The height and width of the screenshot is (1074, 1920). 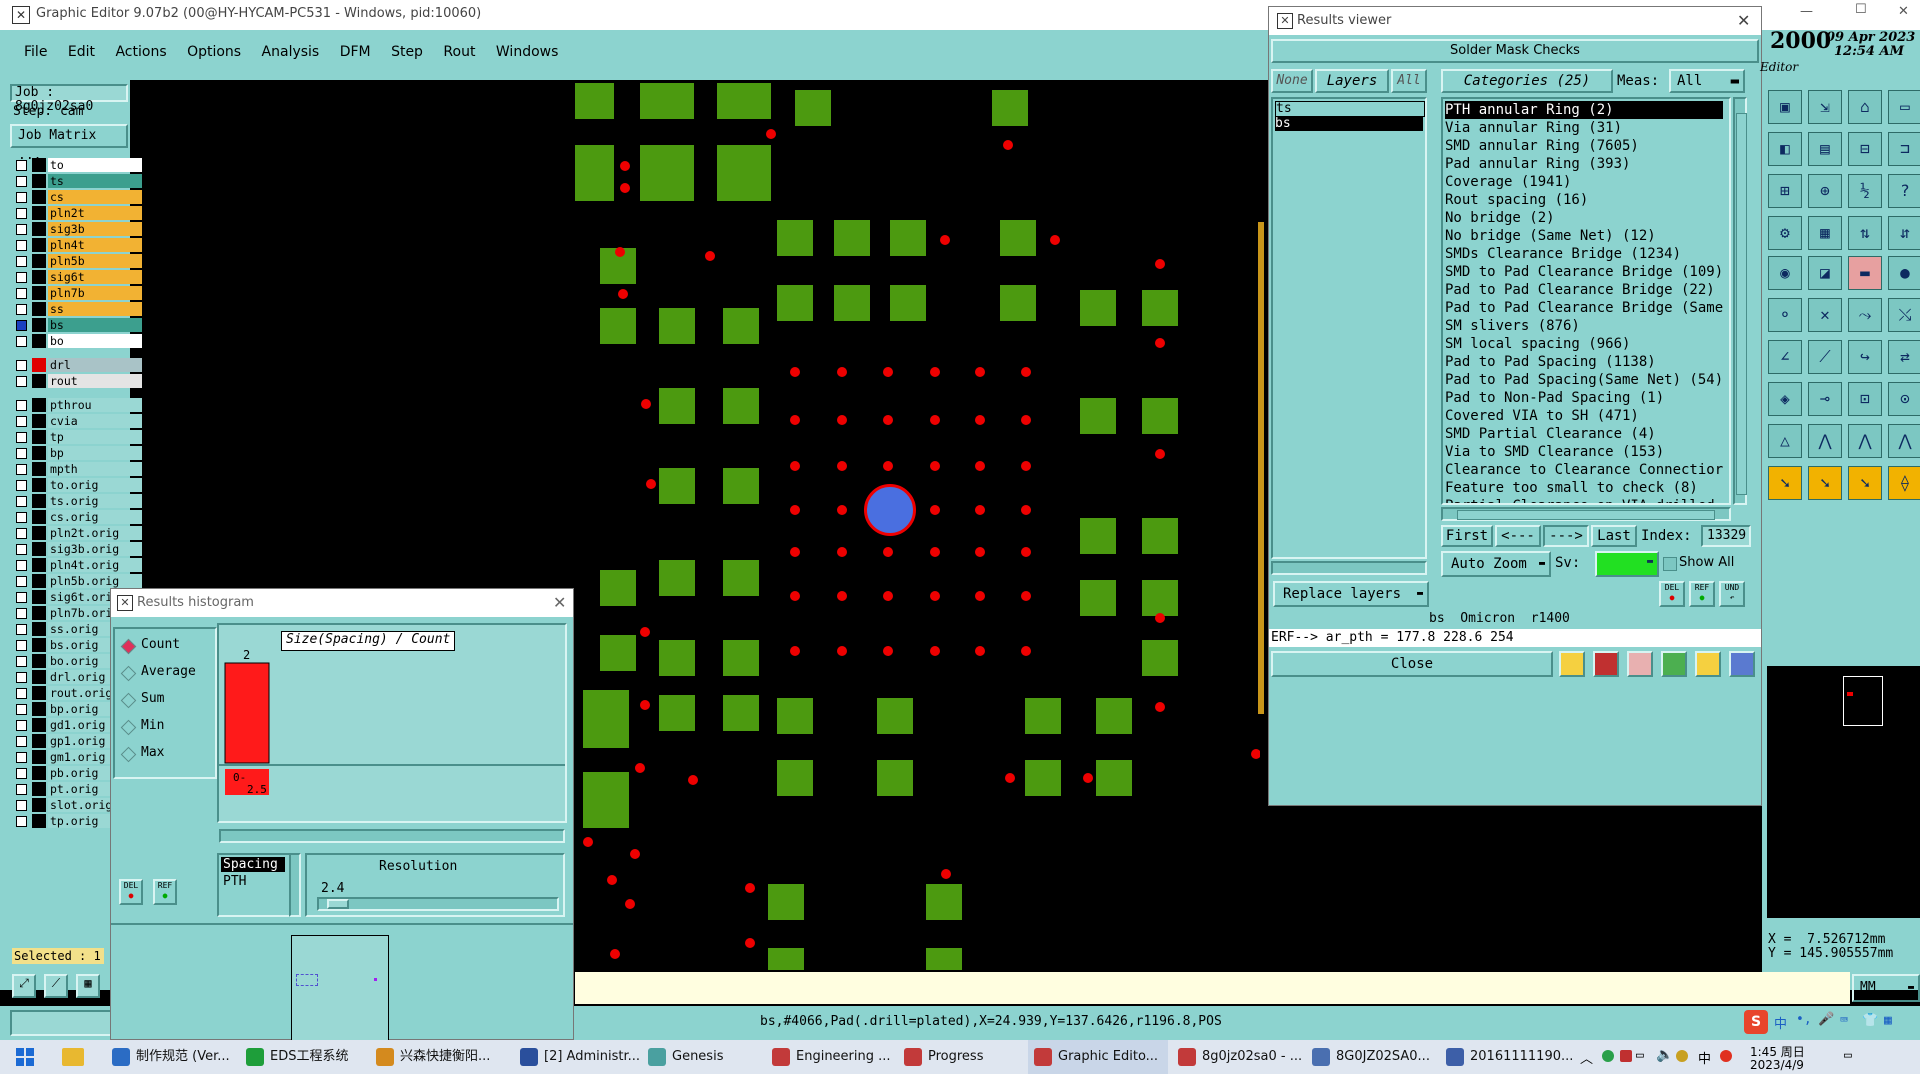 I want to click on category-item: Covered VIA to SH (471), so click(x=1587, y=416).